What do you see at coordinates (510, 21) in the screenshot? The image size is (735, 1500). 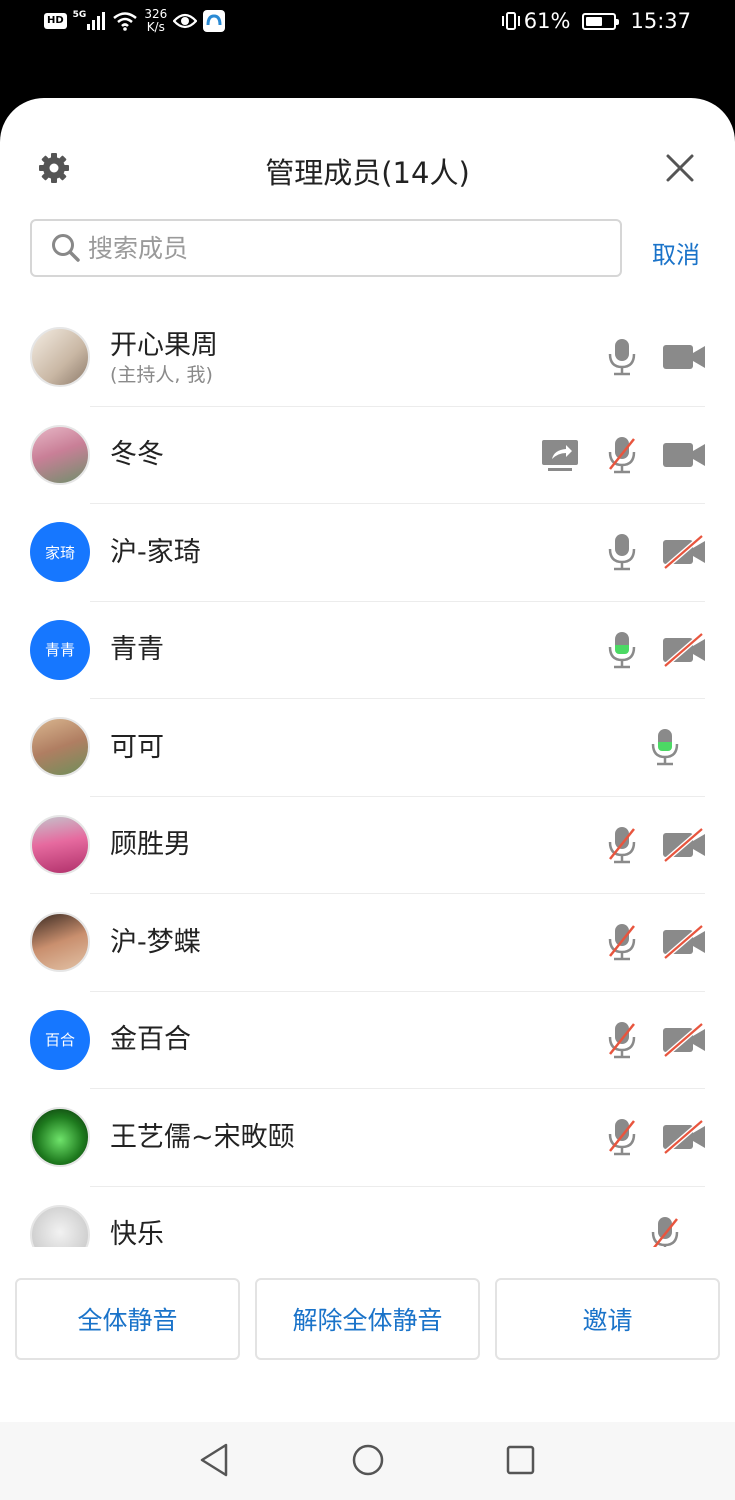 I see `vibrate-icon` at bounding box center [510, 21].